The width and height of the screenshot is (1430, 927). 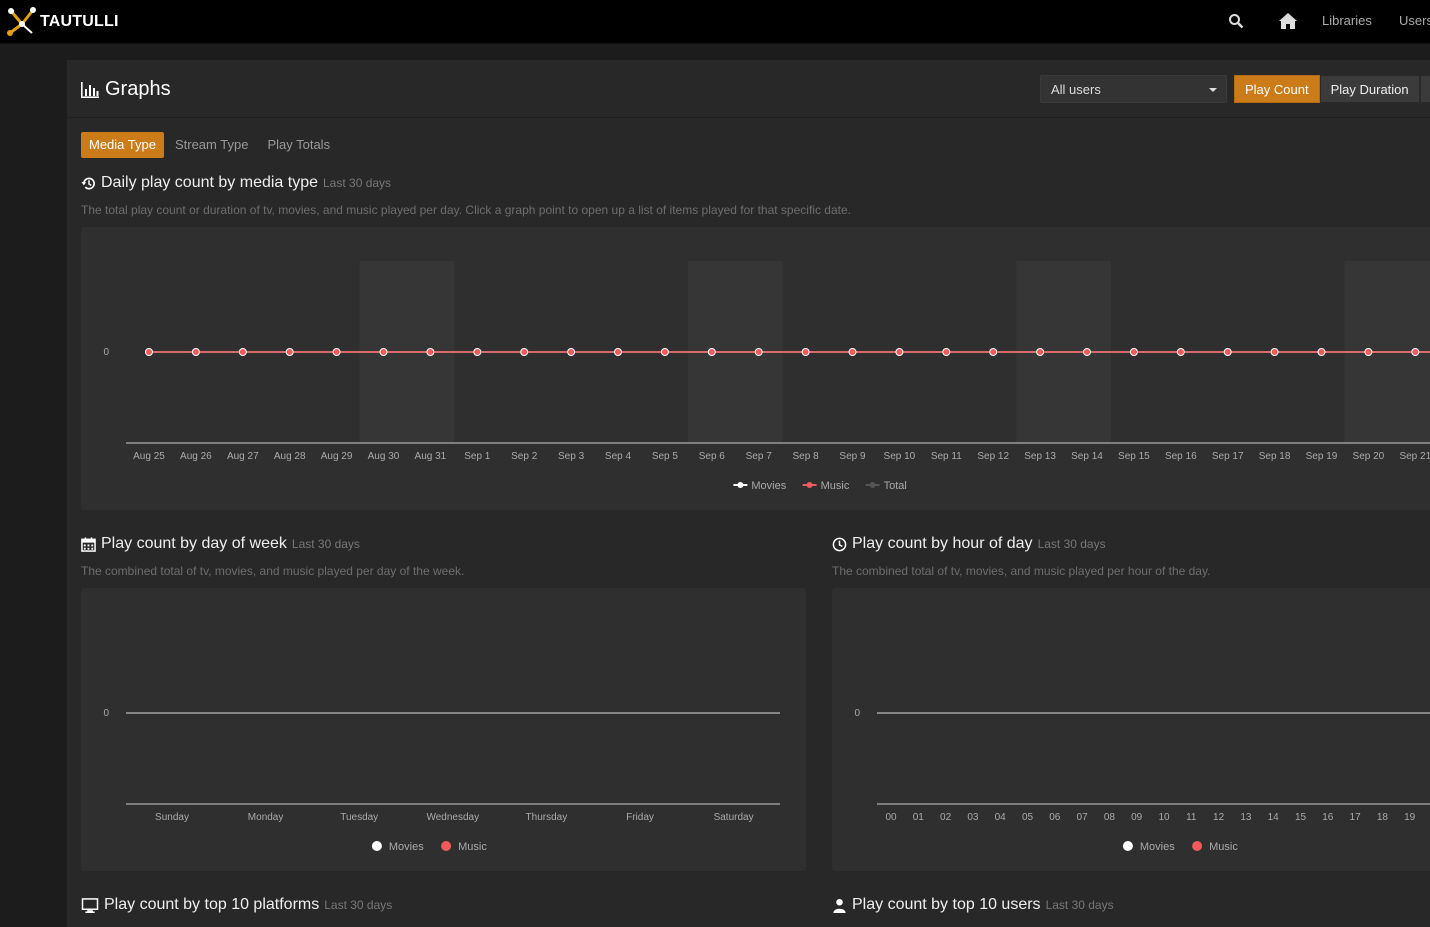 What do you see at coordinates (1274, 817) in the screenshot?
I see `x-tick-label: 14` at bounding box center [1274, 817].